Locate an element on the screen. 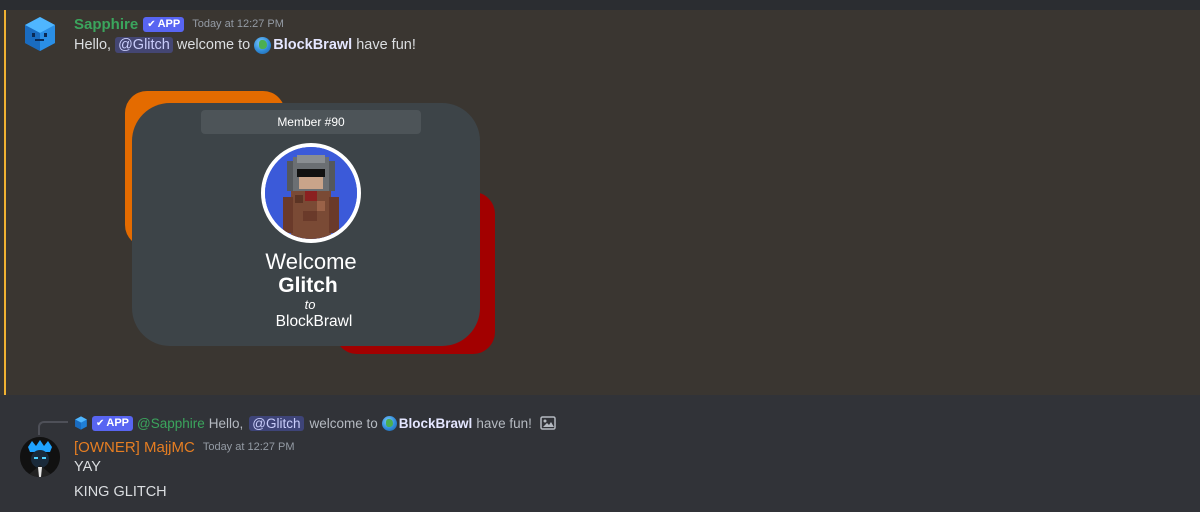  message-line: KING GLITCH is located at coordinates (120, 492).